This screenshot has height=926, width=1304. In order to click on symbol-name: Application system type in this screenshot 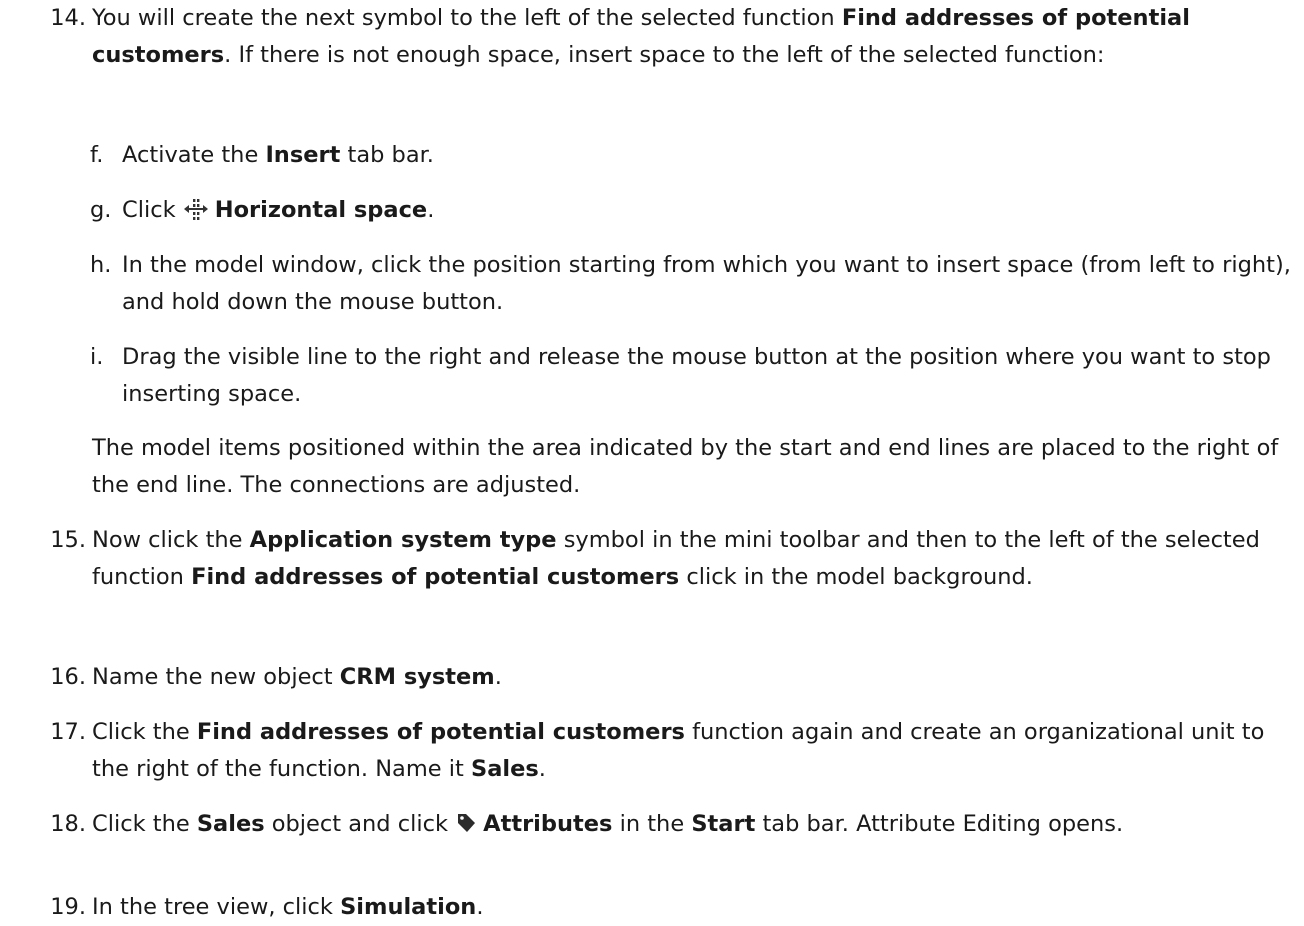, I will do `click(403, 540)`.